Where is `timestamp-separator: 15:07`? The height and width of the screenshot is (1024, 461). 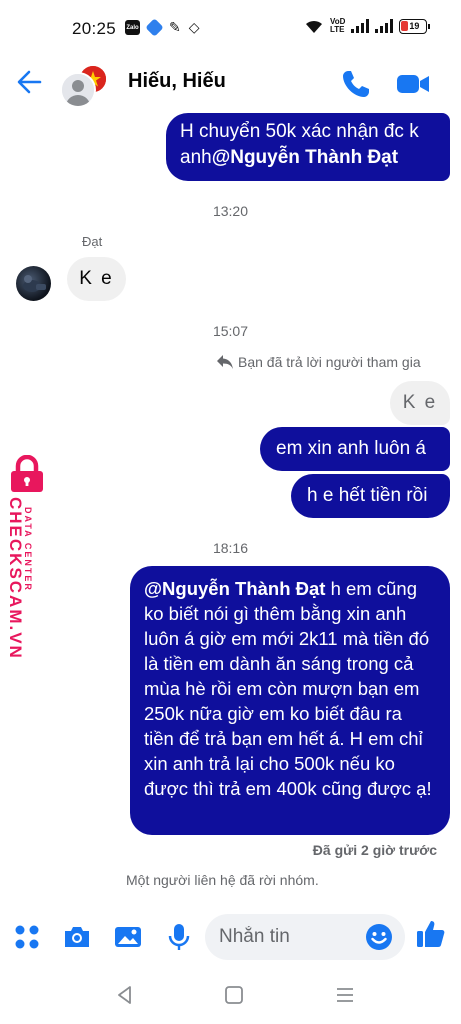 timestamp-separator: 15:07 is located at coordinates (230, 331).